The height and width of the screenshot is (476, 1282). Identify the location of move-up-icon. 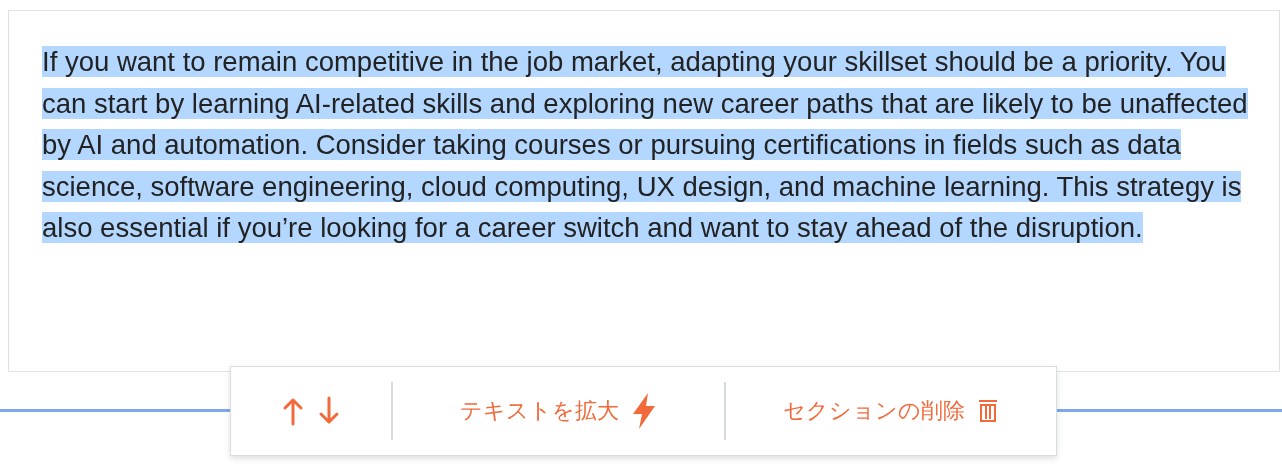
(293, 411).